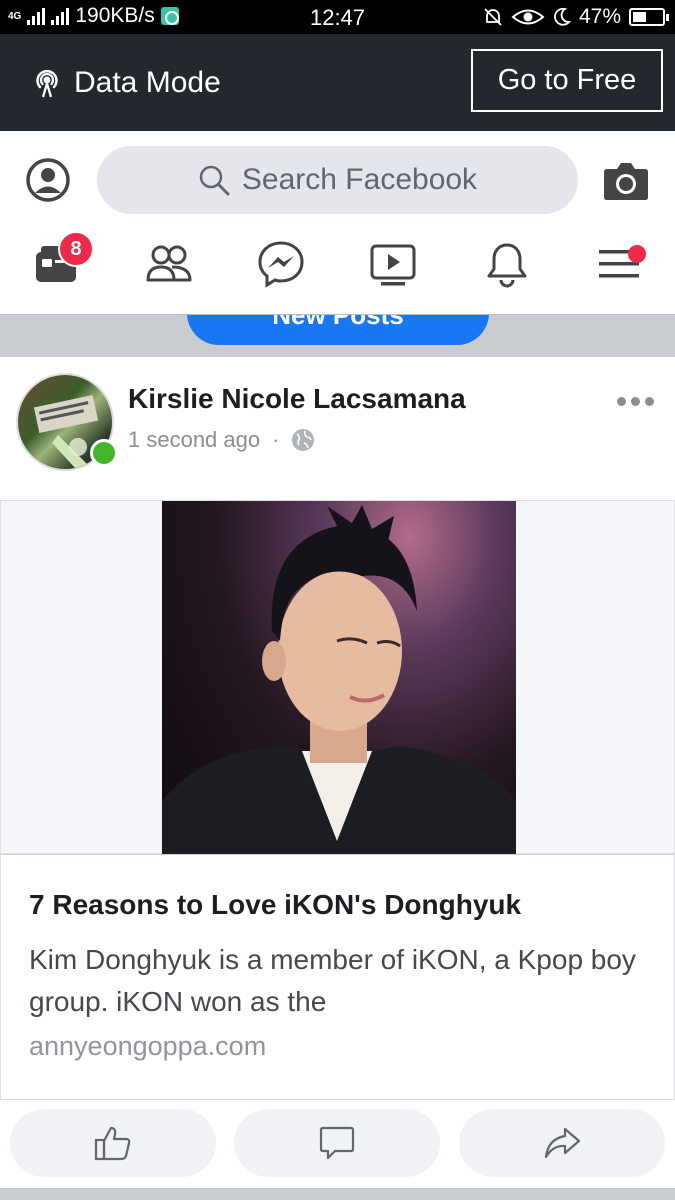 The width and height of the screenshot is (675, 1200). I want to click on new-posts-button: New Posts, so click(338, 330).